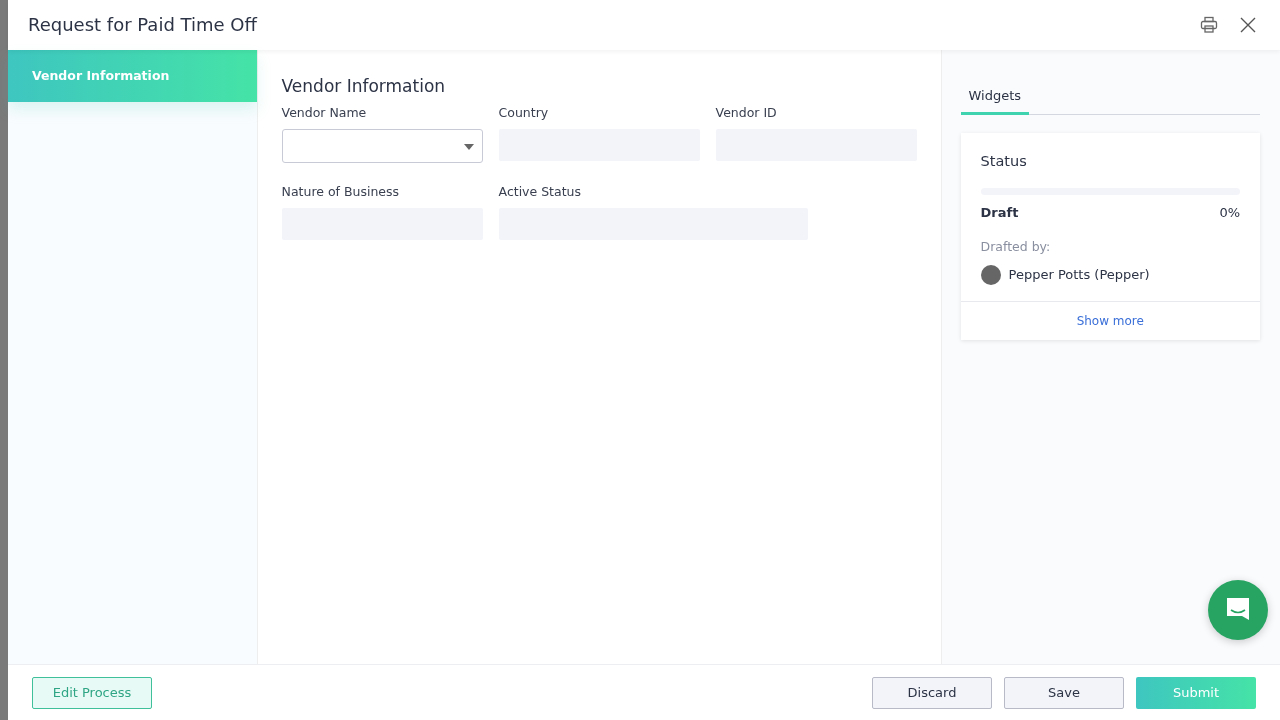 The width and height of the screenshot is (1280, 720). I want to click on window-title: Request for Paid Time Off, so click(143, 25).